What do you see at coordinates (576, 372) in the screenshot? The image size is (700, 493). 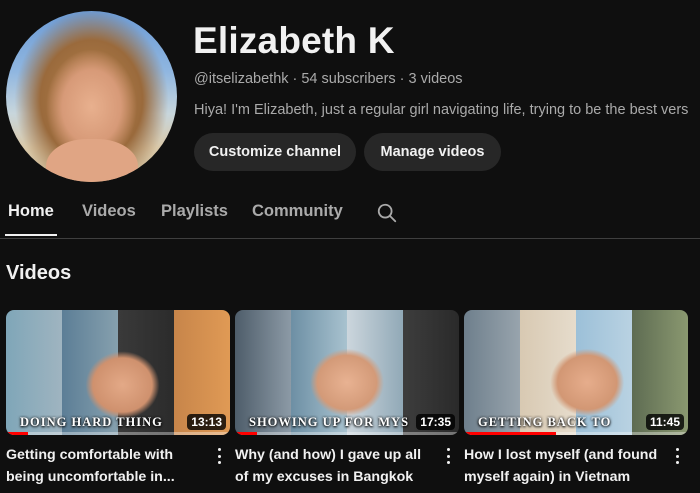 I see `video-thumbnail: GETTING BACK TO 11:45` at bounding box center [576, 372].